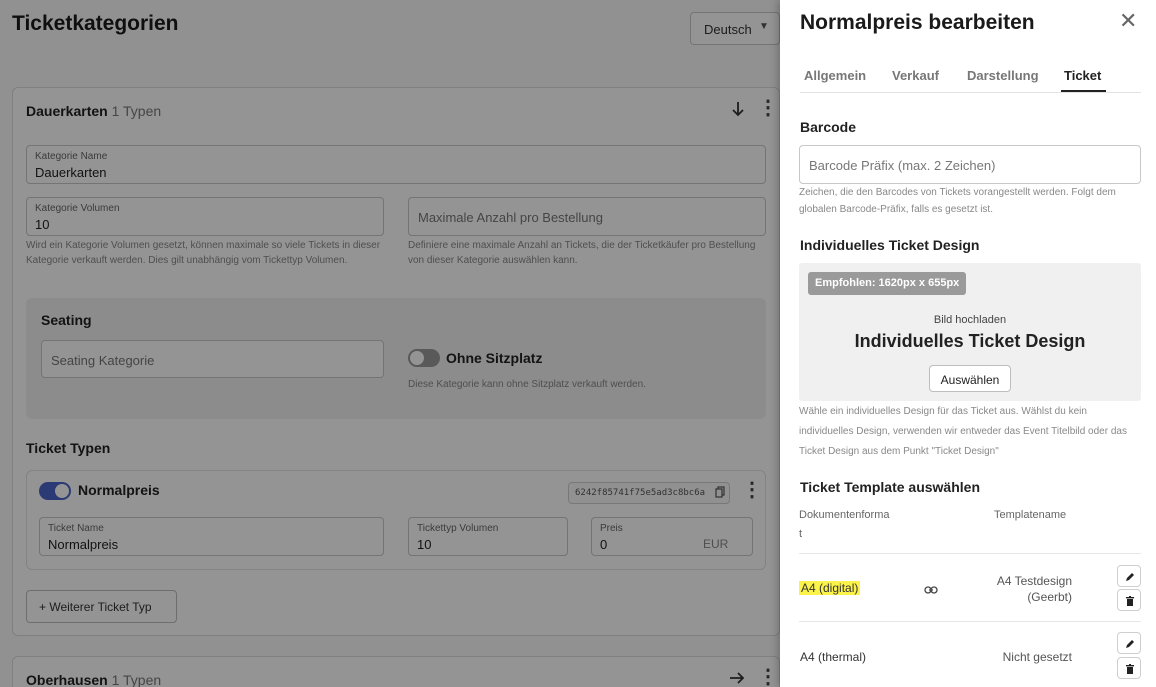  Describe the element at coordinates (902, 165) in the screenshot. I see `field-placeholder: Barcode Präfix (max. 2 Zeichen)` at that location.